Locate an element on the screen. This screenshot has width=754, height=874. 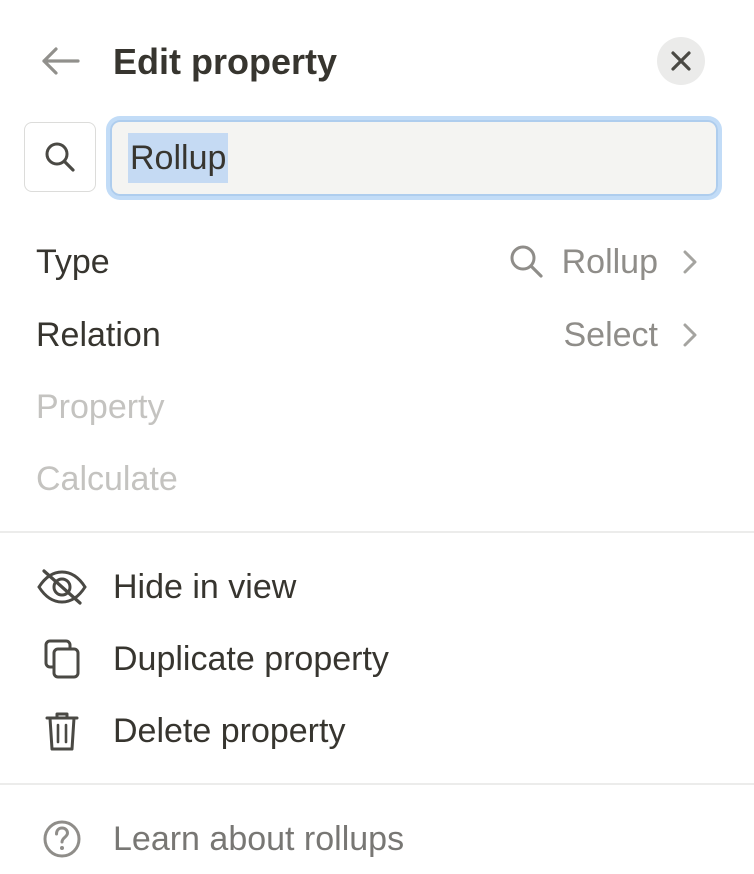
calculate-row: Calculate is located at coordinates (377, 479).